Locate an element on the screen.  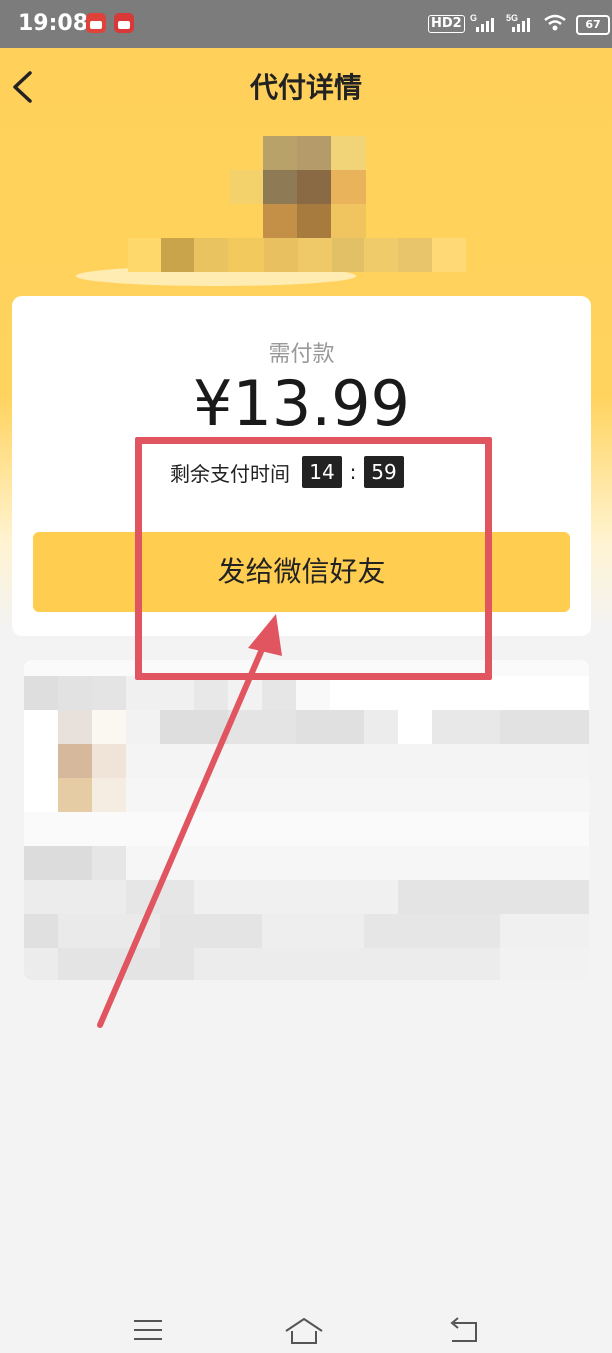
wifi-icon is located at coordinates (555, 22).